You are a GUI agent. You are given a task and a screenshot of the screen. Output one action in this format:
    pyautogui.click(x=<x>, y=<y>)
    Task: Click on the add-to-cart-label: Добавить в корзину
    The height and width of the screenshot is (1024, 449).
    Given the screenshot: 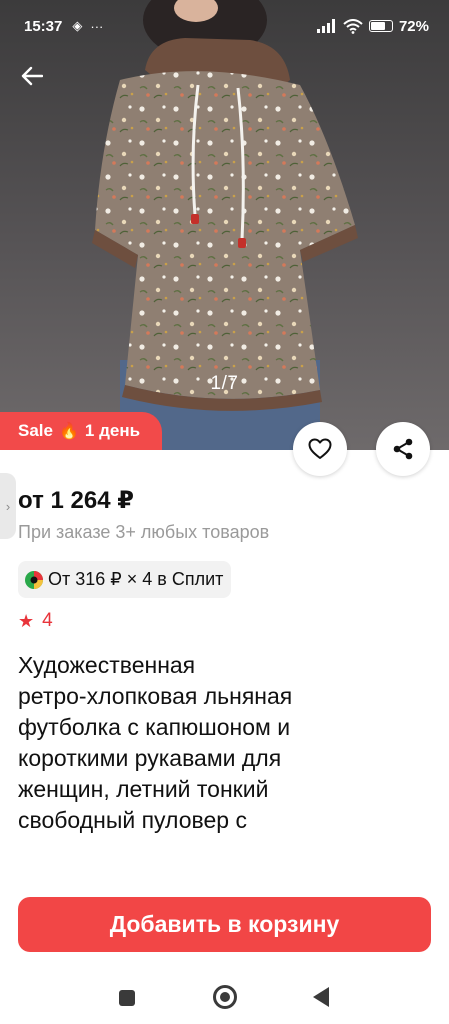 What is the action you would take?
    pyautogui.click(x=224, y=924)
    